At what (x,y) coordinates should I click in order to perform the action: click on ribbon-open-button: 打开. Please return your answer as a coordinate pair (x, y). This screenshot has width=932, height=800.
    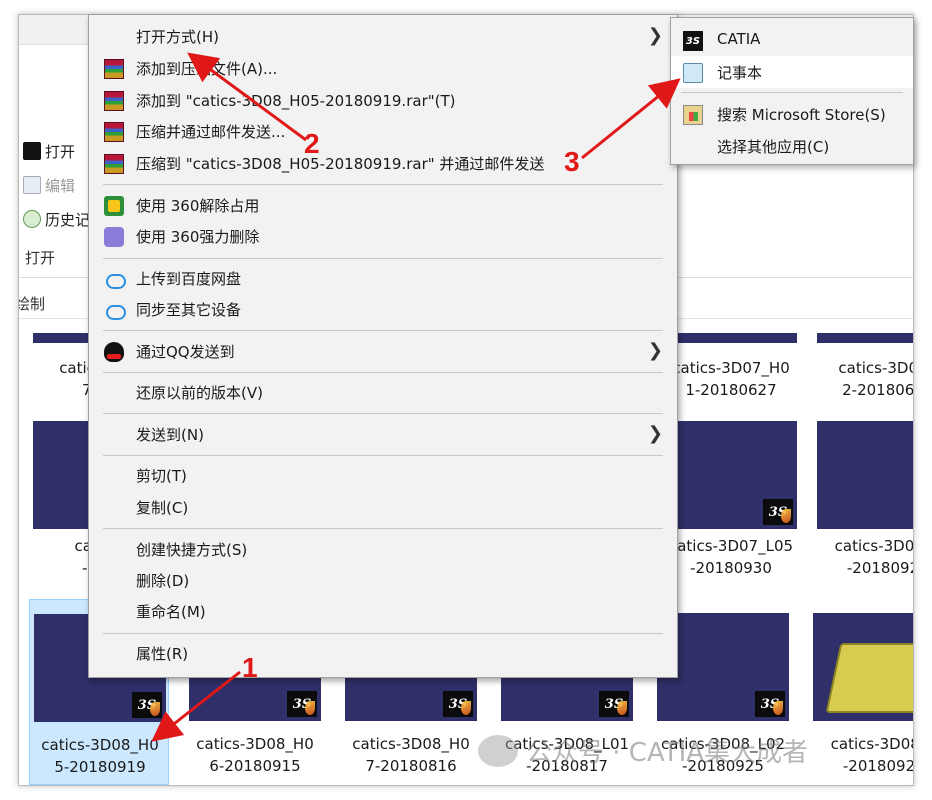
    Looking at the image, I should click on (49, 151).